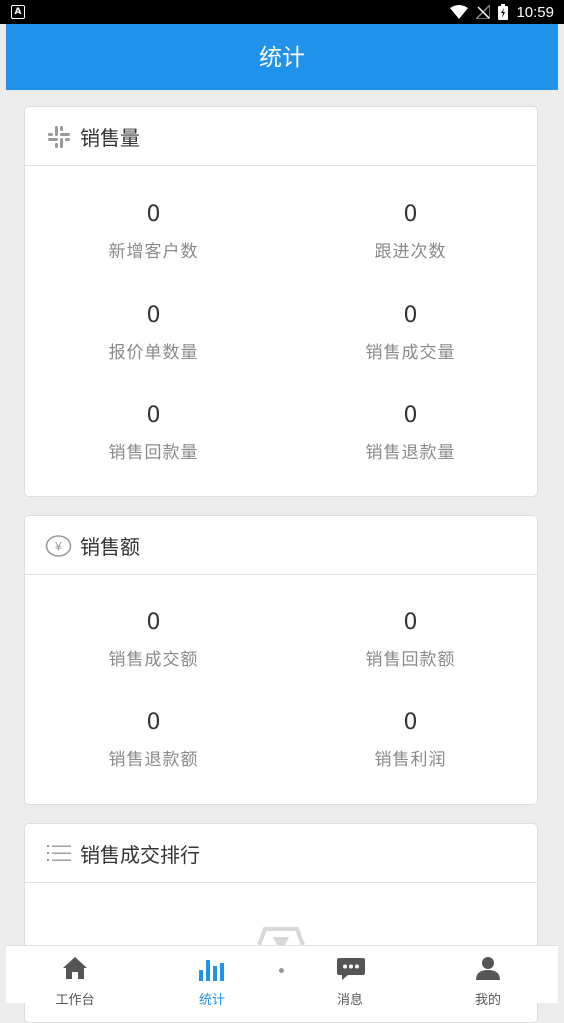  Describe the element at coordinates (410, 453) in the screenshot. I see `stat-label: 销售退款量` at that location.